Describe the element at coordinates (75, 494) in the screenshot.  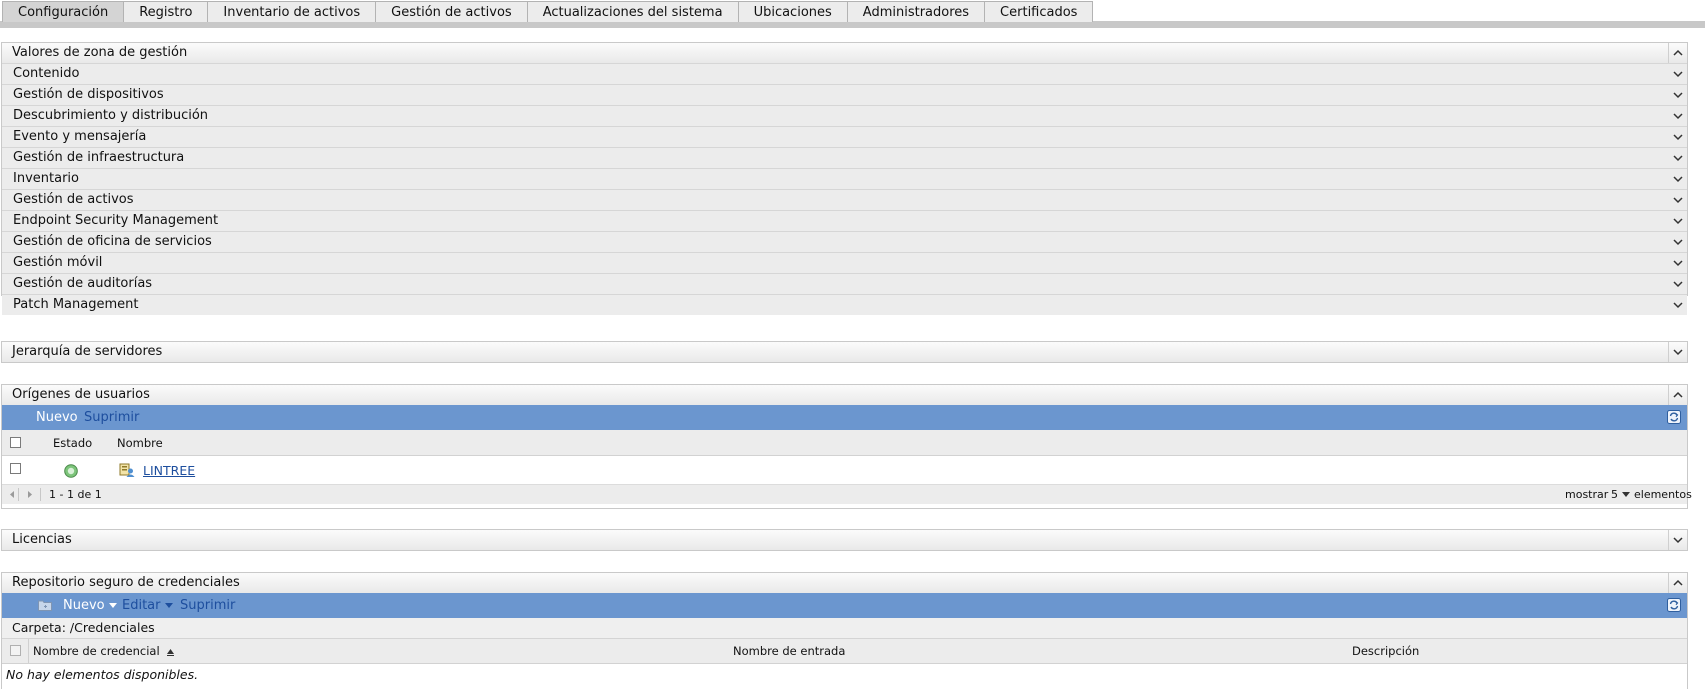
I see `pager-range: 1 - 1 de 1` at that location.